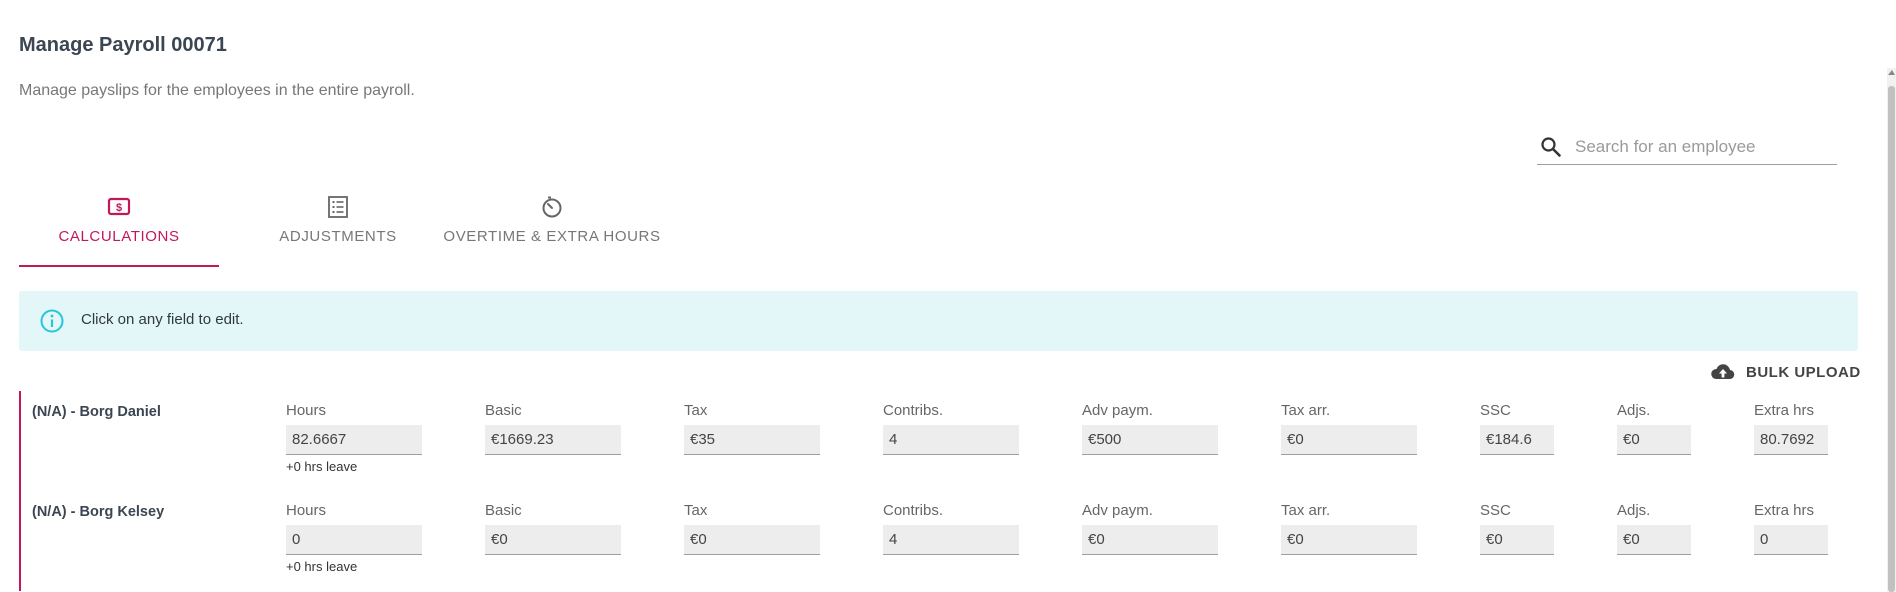  What do you see at coordinates (1791, 440) in the screenshot?
I see `extra-hours-input: 80.7692` at bounding box center [1791, 440].